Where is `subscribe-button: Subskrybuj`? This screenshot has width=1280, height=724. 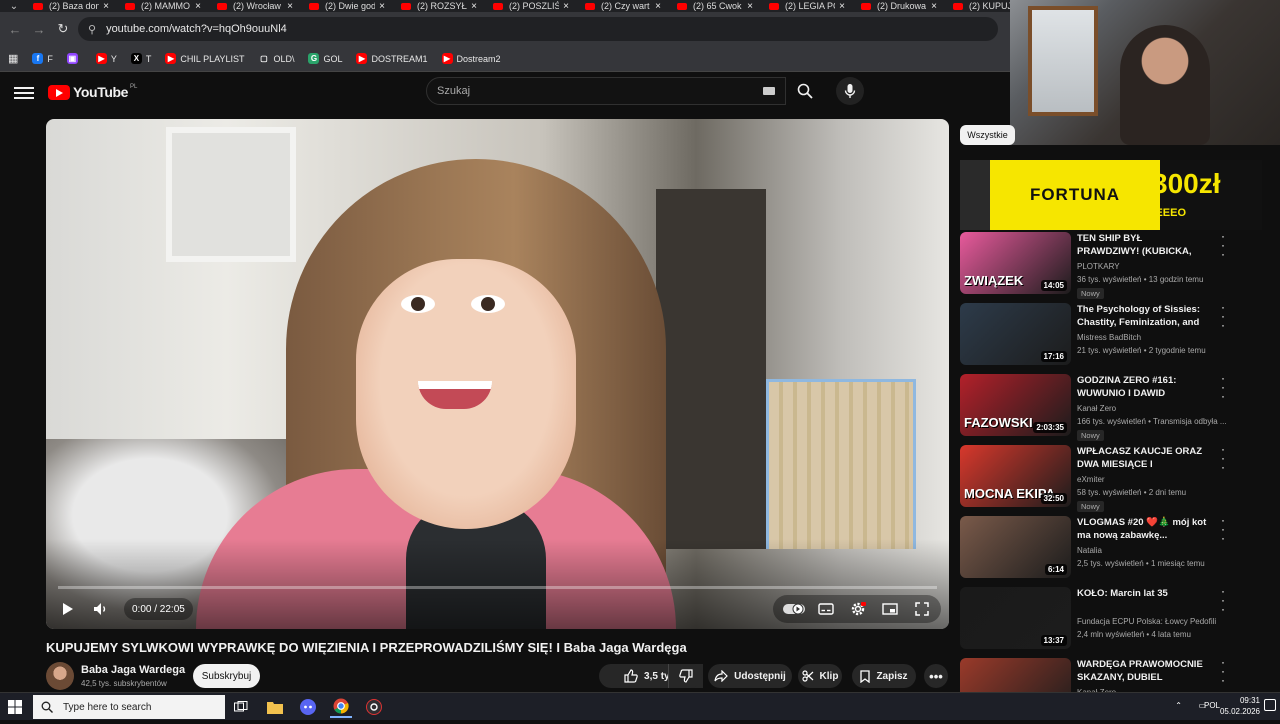
subscribe-button: Subskrybuj is located at coordinates (226, 676).